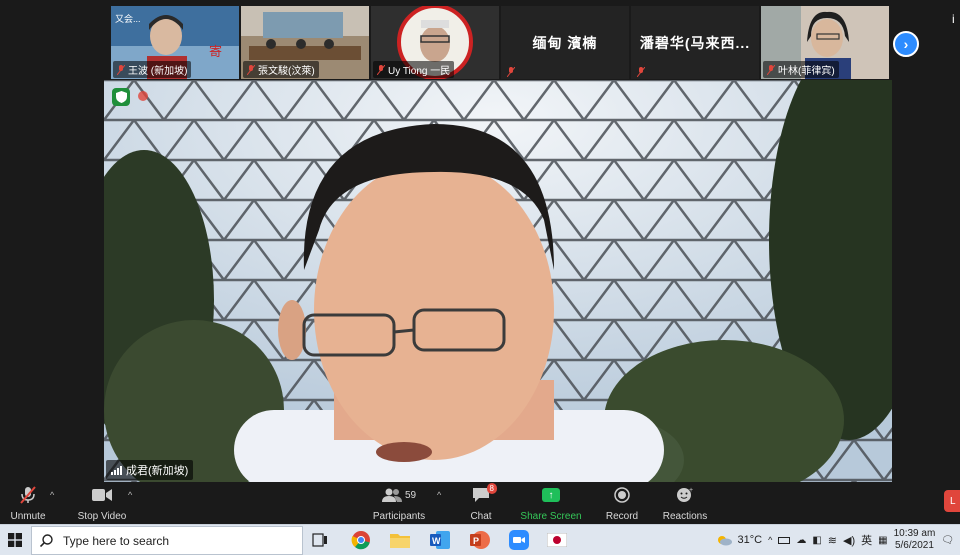 Image resolution: width=960 pixels, height=555 pixels. Describe the element at coordinates (784, 540) in the screenshot. I see `battery-icon` at that location.